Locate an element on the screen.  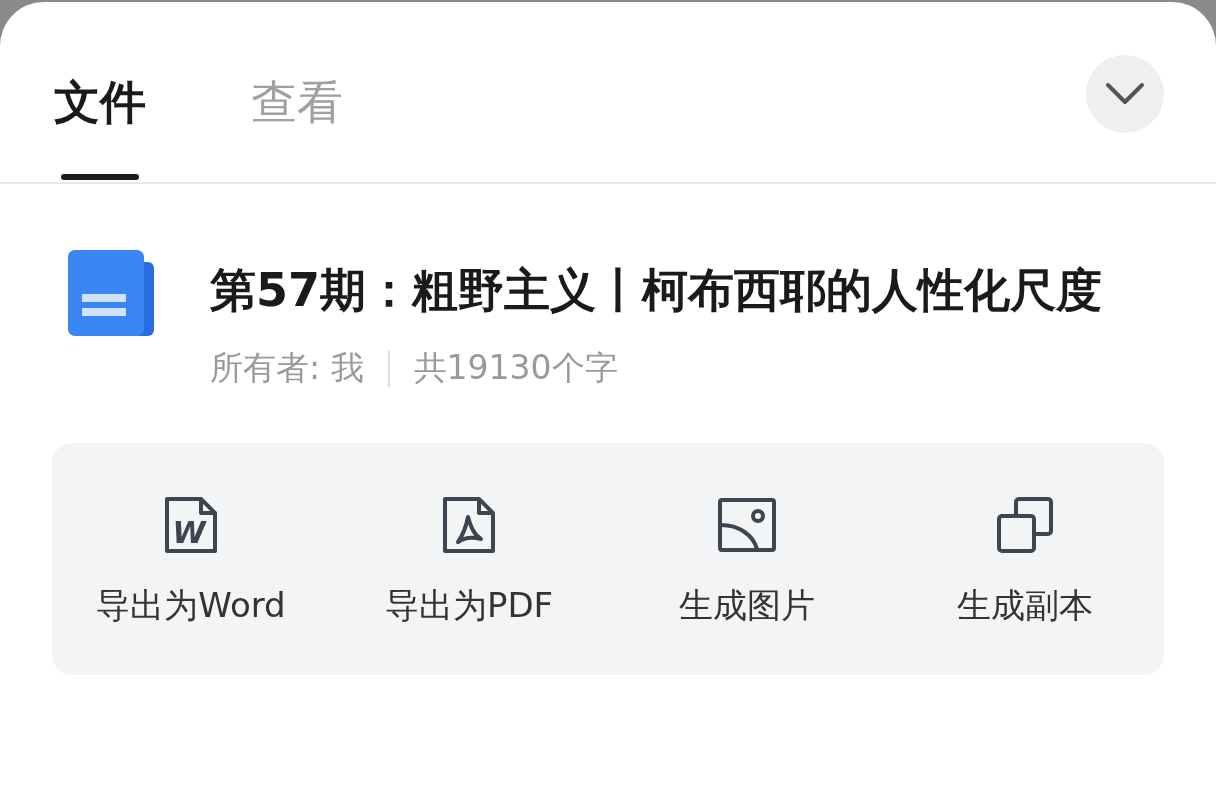
pdf-file-icon is located at coordinates (469, 525).